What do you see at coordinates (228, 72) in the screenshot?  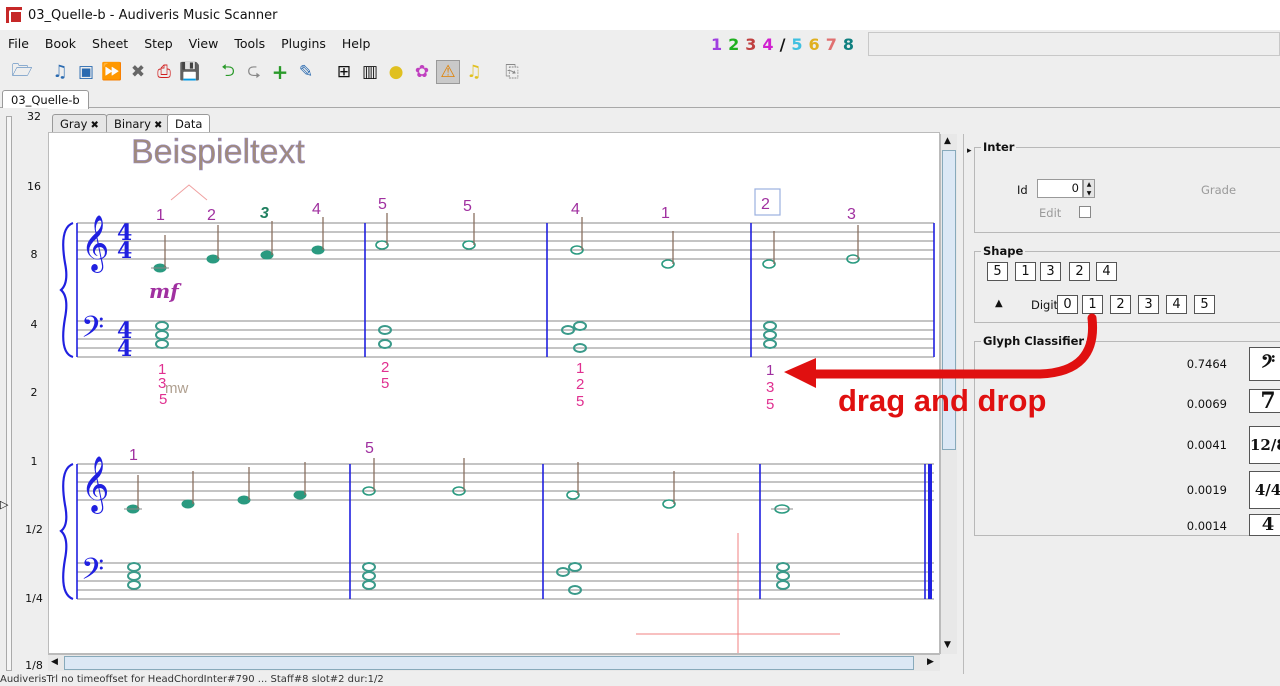 I see `undo-icon: ⮌` at bounding box center [228, 72].